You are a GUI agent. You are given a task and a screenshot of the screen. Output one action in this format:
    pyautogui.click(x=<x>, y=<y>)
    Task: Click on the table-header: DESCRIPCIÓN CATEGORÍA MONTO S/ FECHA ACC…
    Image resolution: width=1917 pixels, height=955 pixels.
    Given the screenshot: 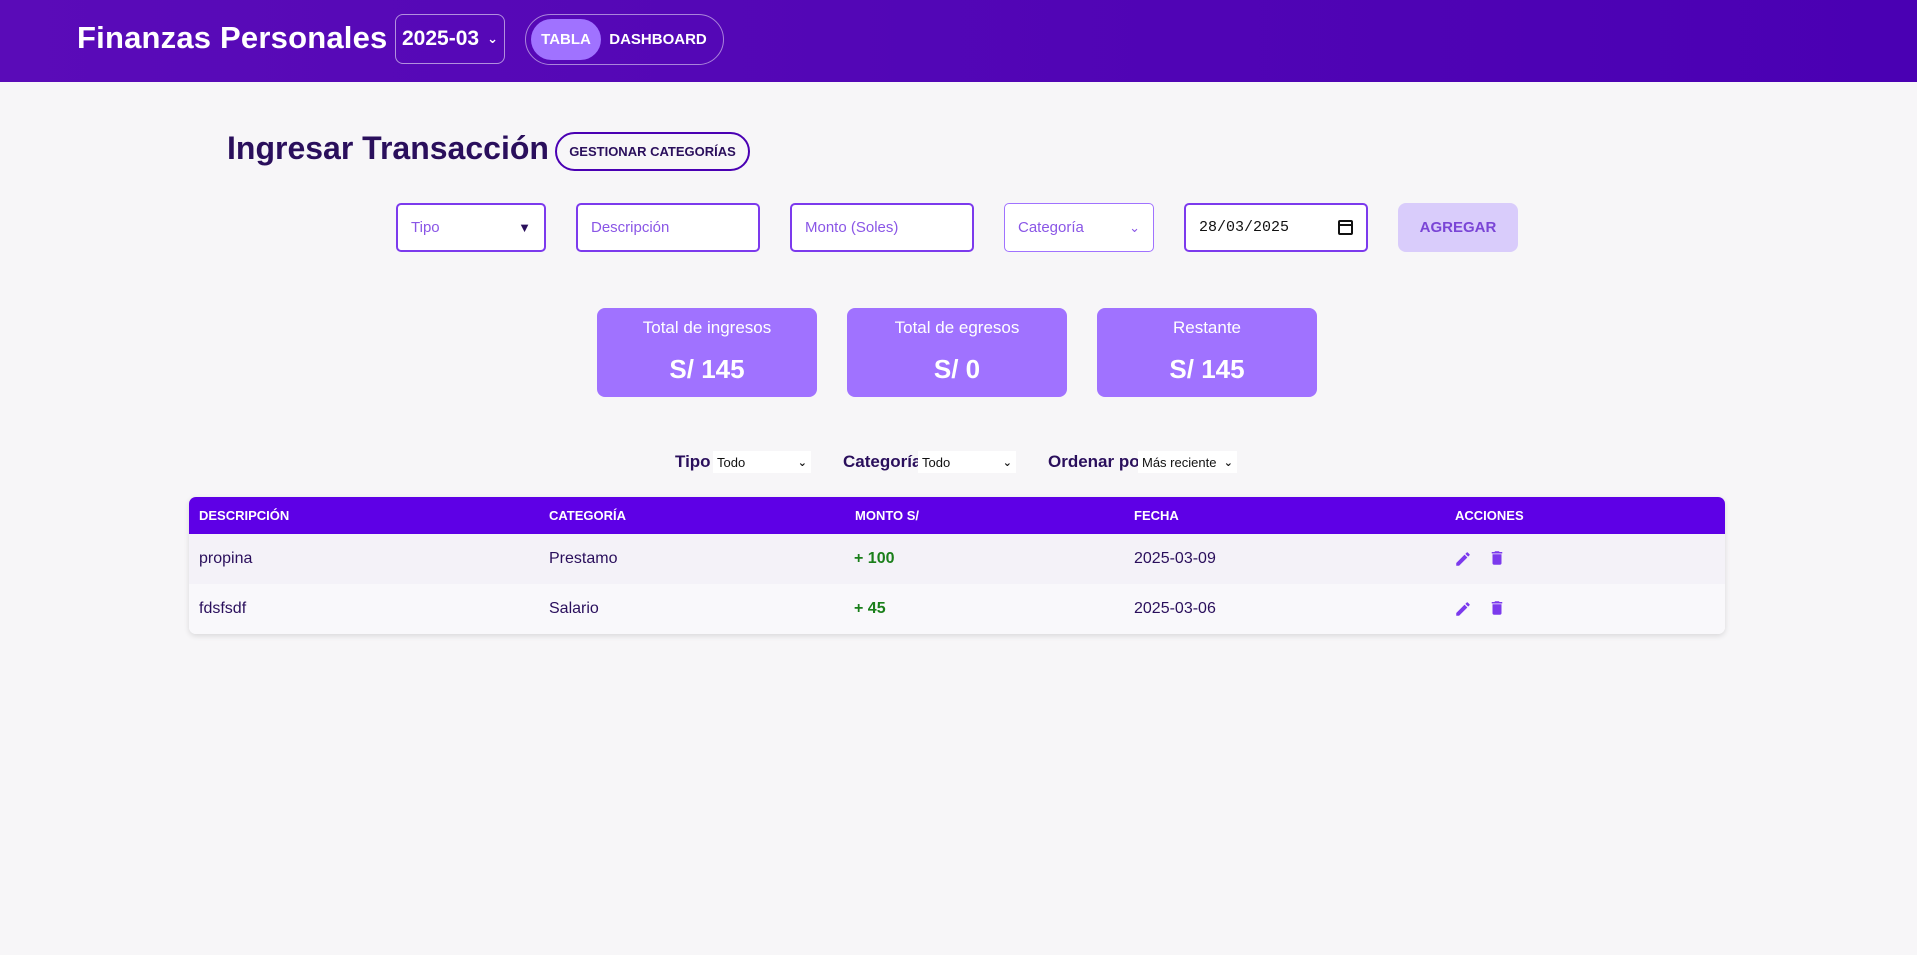 What is the action you would take?
    pyautogui.click(x=957, y=515)
    